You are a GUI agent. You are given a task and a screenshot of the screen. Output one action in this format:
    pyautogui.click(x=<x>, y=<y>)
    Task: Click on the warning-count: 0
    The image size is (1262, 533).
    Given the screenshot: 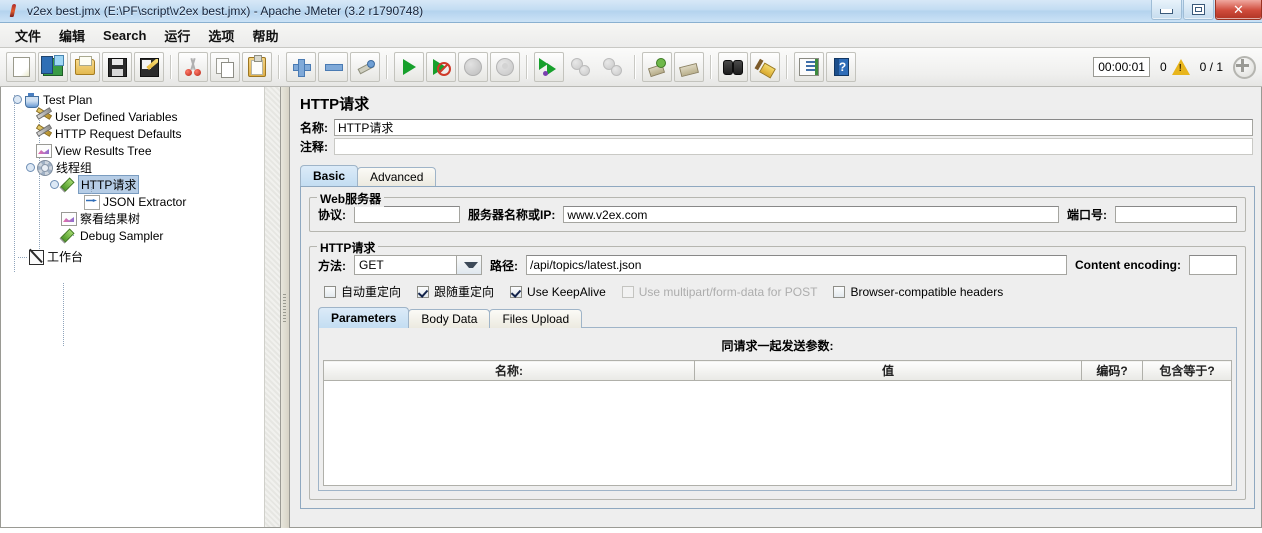 What is the action you would take?
    pyautogui.click(x=1163, y=67)
    